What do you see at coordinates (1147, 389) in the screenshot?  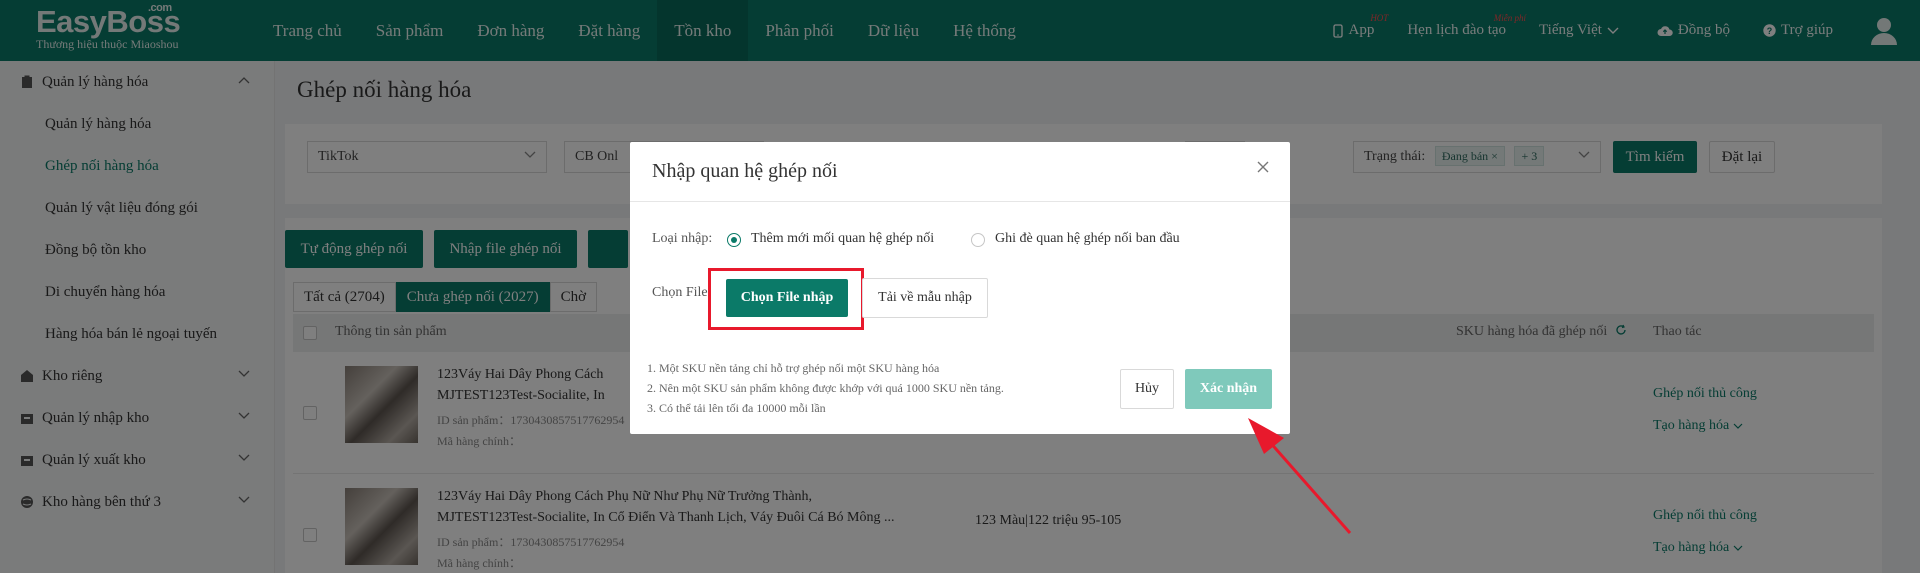 I see `cancel-button: Hủy` at bounding box center [1147, 389].